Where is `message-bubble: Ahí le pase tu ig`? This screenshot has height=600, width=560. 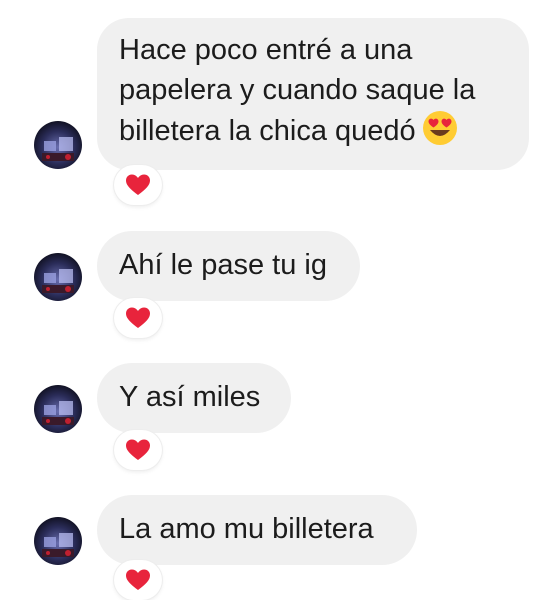 message-bubble: Ahí le pase tu ig is located at coordinates (228, 266).